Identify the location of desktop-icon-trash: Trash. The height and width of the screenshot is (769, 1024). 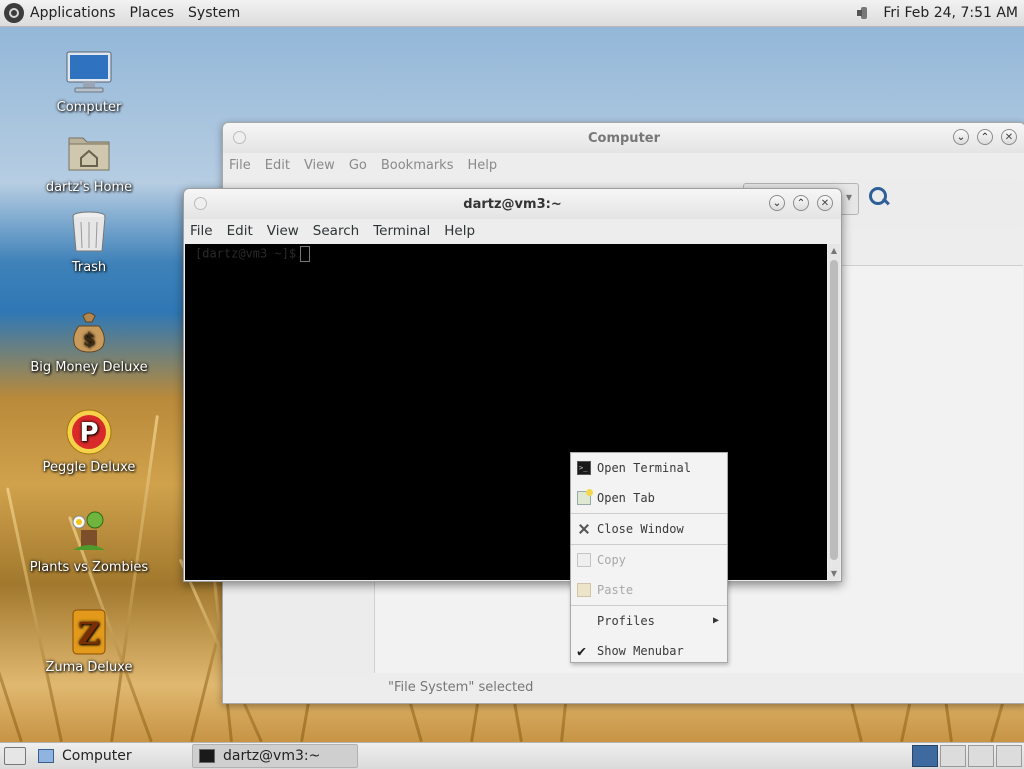
(89, 241).